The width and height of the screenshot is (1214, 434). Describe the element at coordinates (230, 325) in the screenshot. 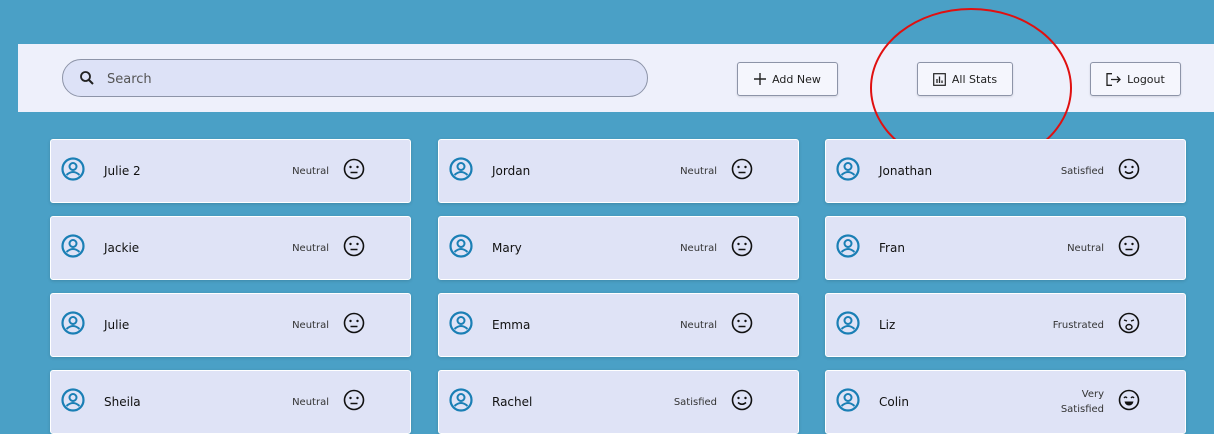

I see `customer-card: Julie Neutral` at that location.